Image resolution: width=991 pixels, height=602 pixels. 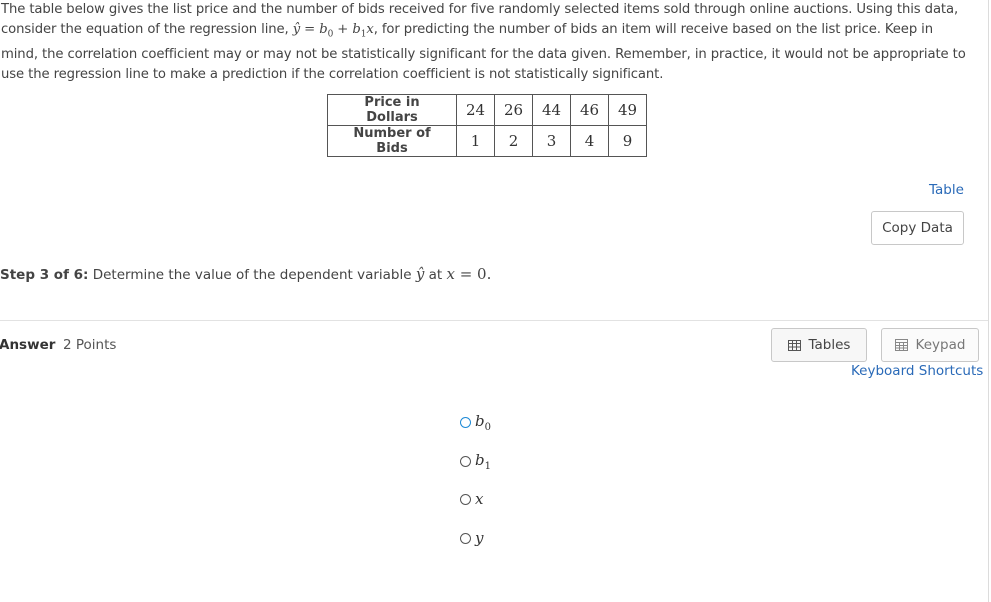 What do you see at coordinates (450, 274) in the screenshot?
I see `step-x: x` at bounding box center [450, 274].